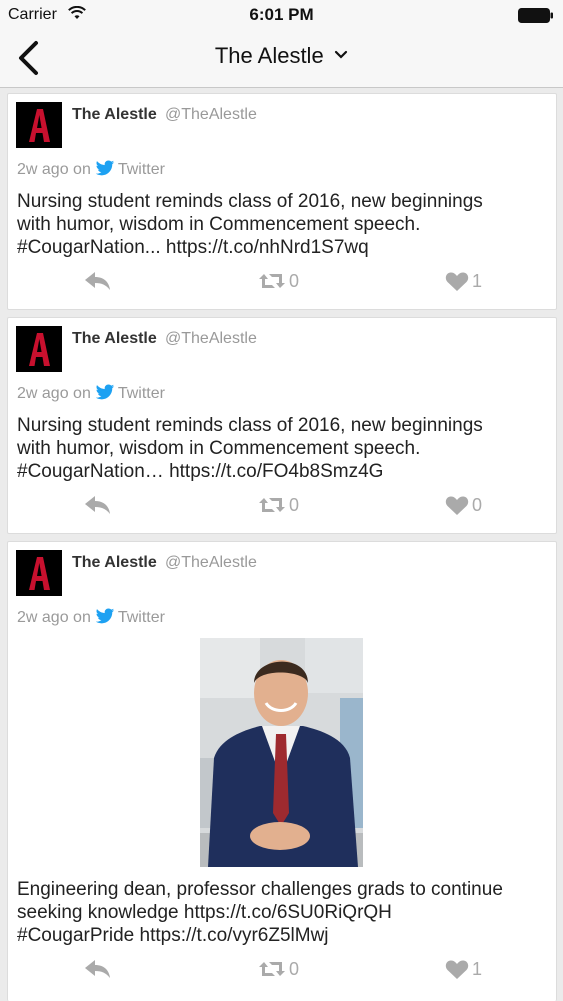  I want to click on navigation-bar: The Alestle, so click(281, 59).